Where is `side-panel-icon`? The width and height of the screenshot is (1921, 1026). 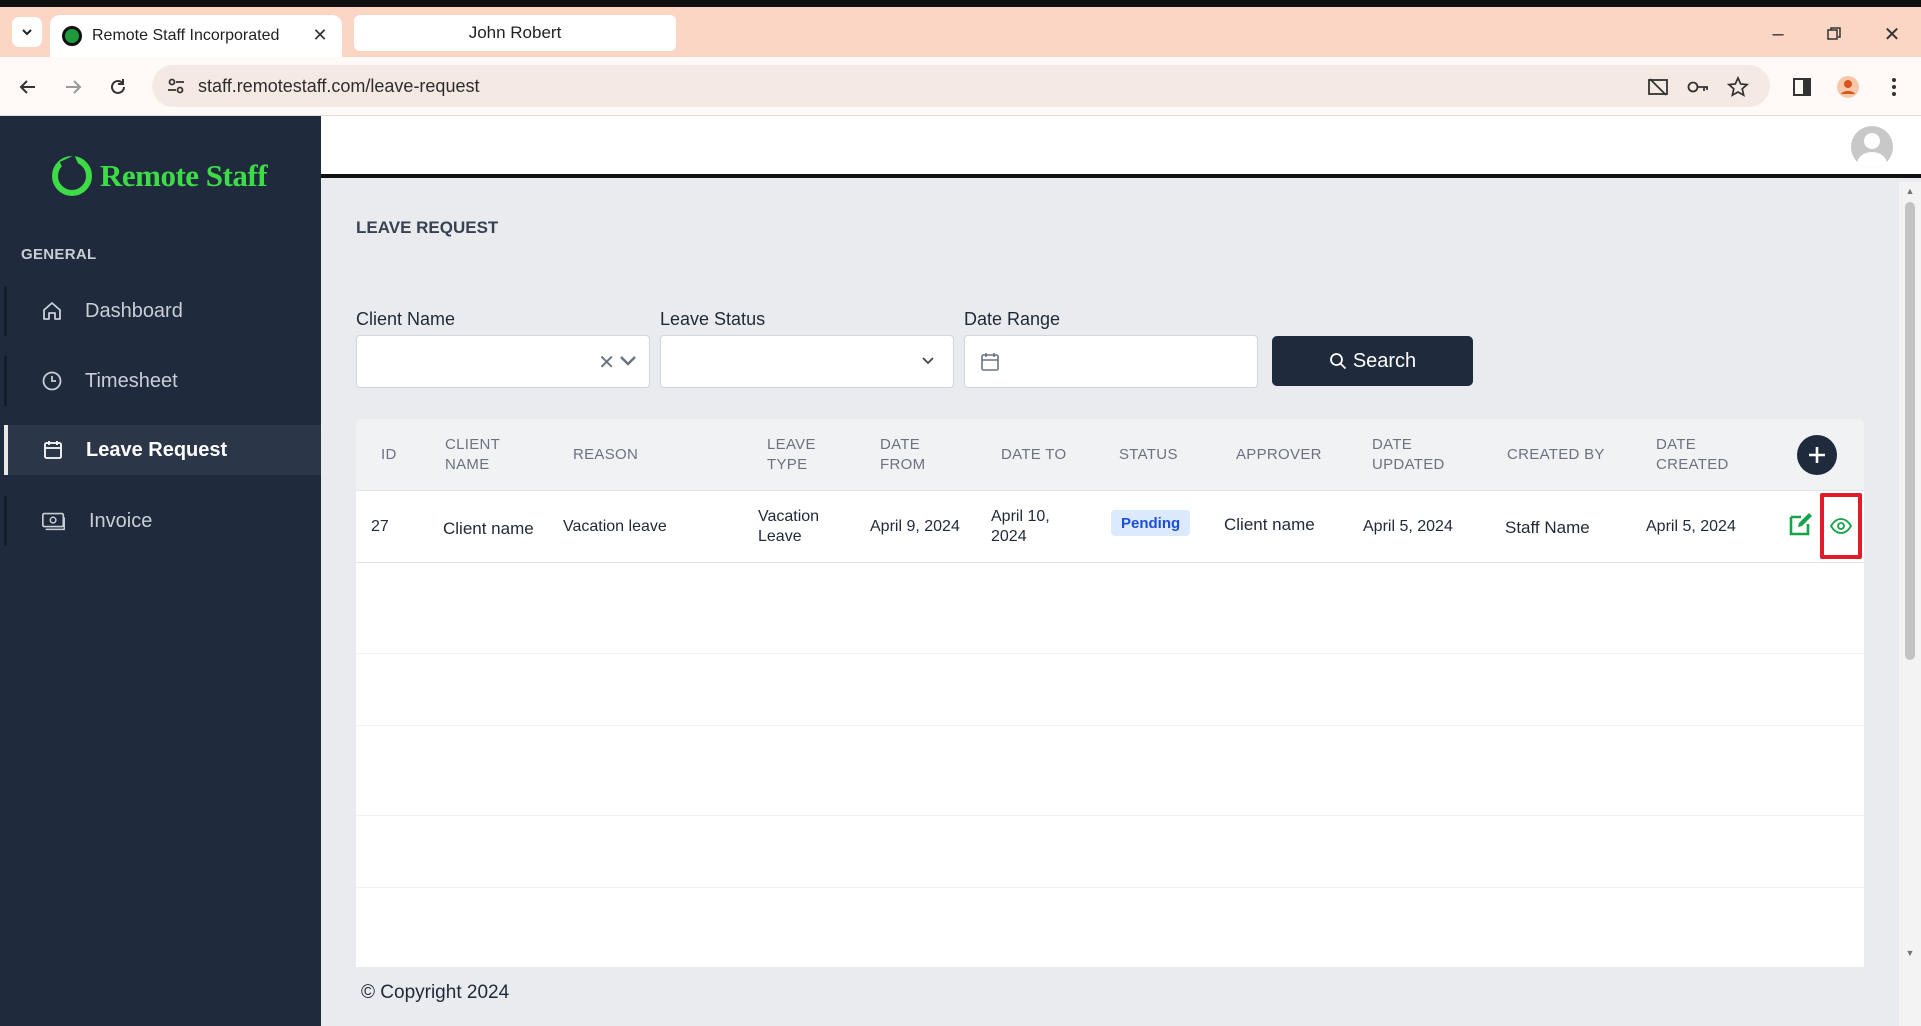 side-panel-icon is located at coordinates (1802, 87).